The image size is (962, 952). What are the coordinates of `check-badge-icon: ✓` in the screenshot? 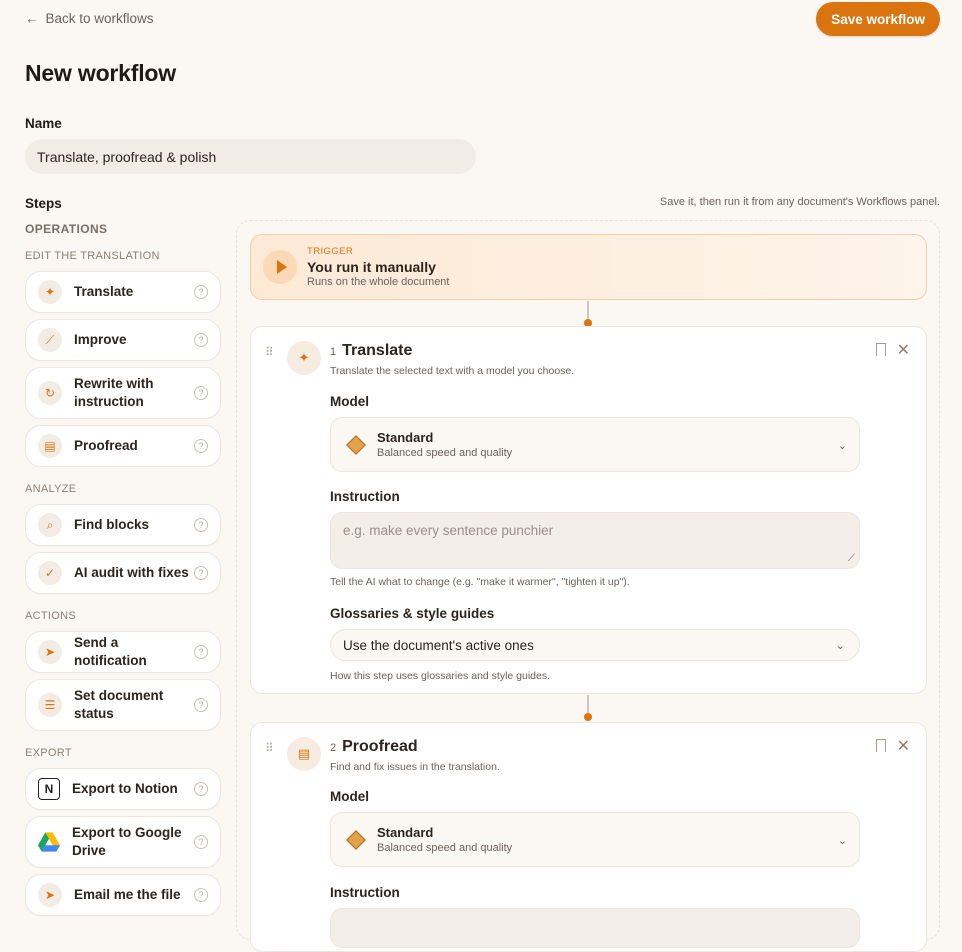 It's located at (50, 573).